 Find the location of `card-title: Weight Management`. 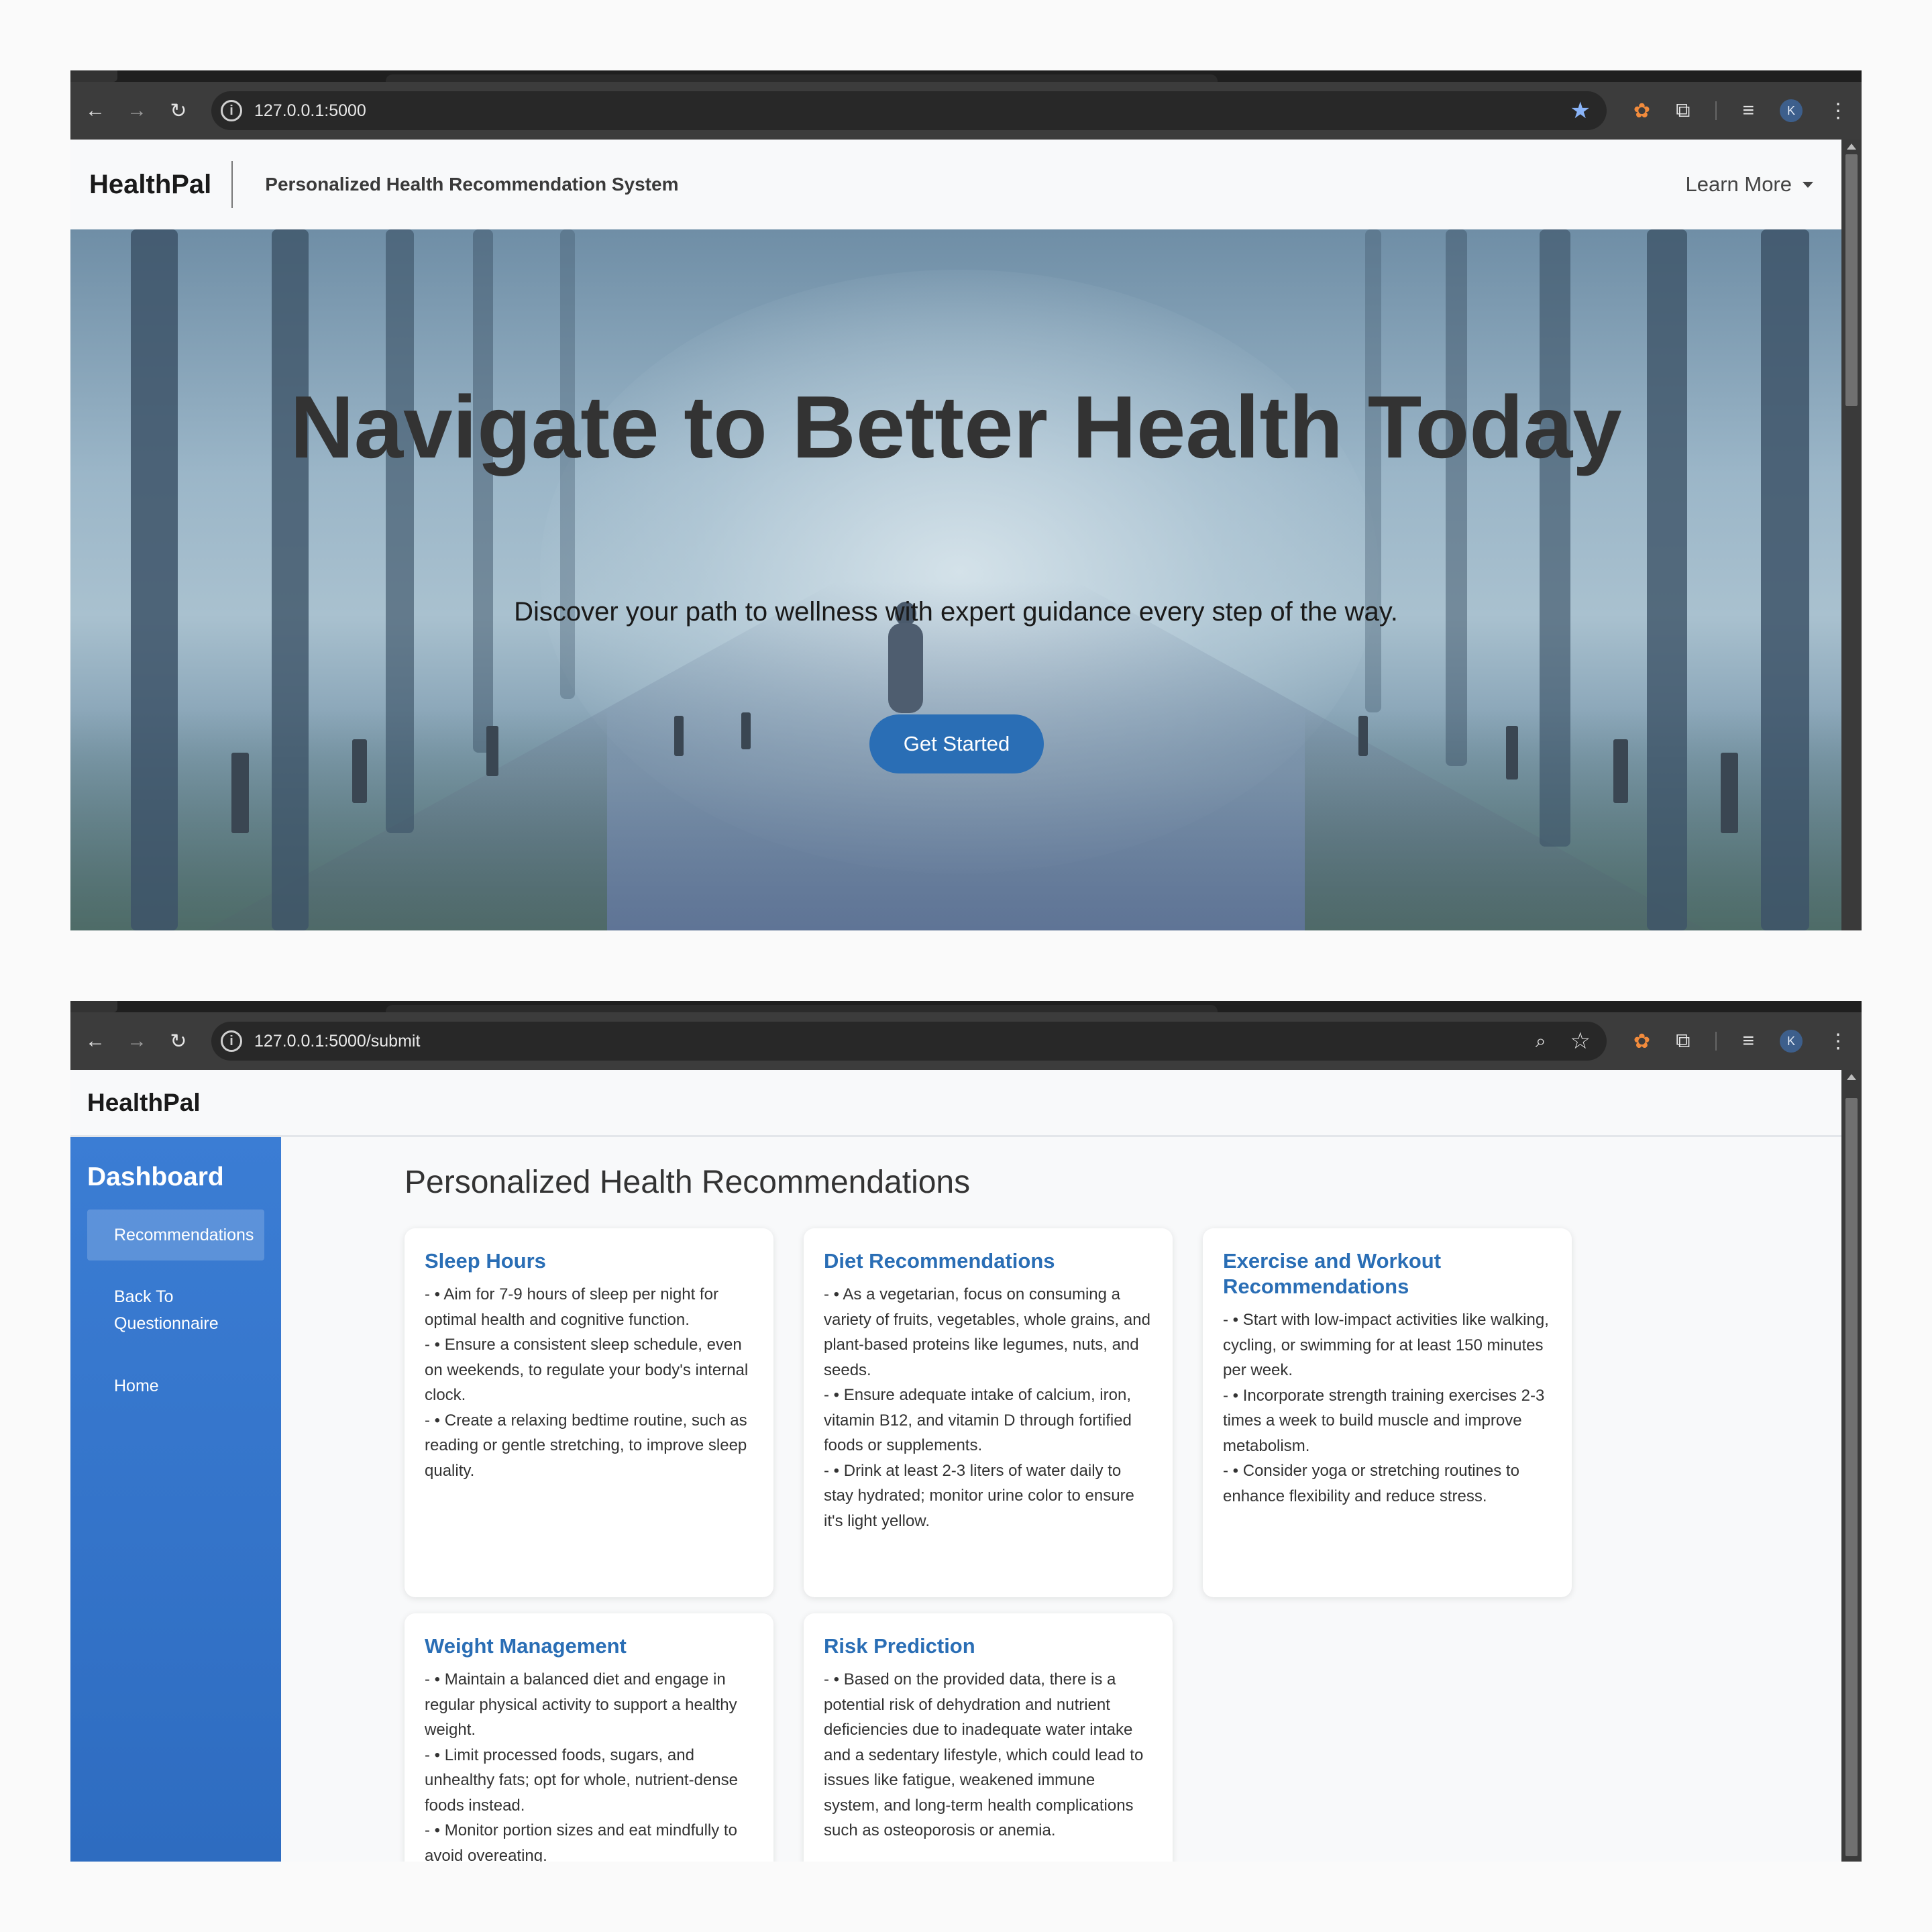

card-title: Weight Management is located at coordinates (526, 1646).